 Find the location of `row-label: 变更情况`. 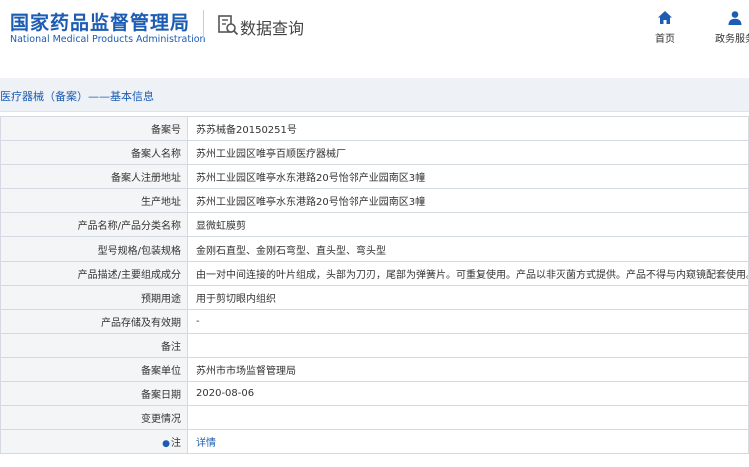

row-label: 变更情况 is located at coordinates (94, 418).